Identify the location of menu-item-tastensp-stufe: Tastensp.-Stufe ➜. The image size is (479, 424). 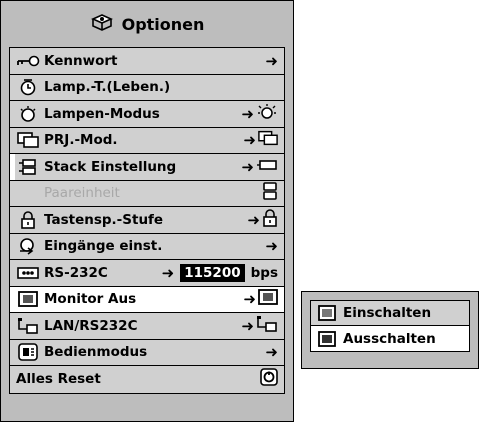
(147, 220).